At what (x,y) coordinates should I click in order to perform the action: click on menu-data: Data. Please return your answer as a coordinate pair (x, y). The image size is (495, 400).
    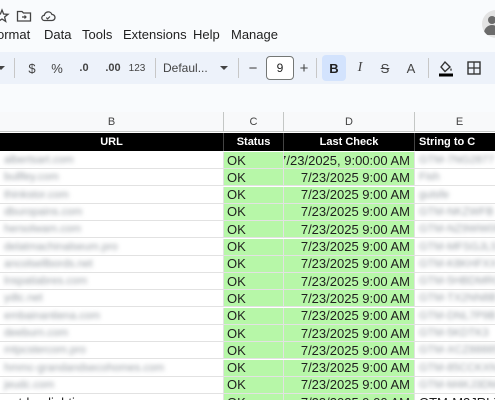
    Looking at the image, I should click on (57, 34).